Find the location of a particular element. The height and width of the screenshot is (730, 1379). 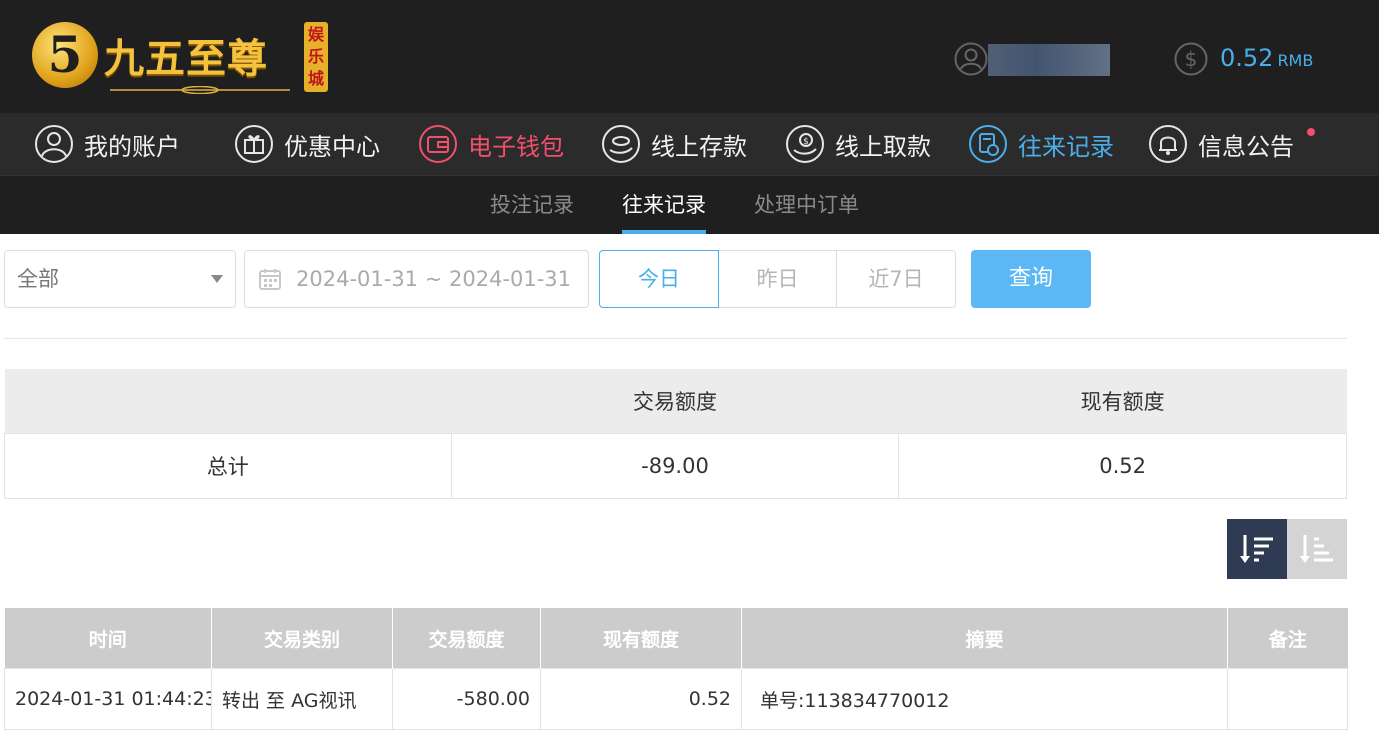

col-header-time: 时间 is located at coordinates (108, 638).